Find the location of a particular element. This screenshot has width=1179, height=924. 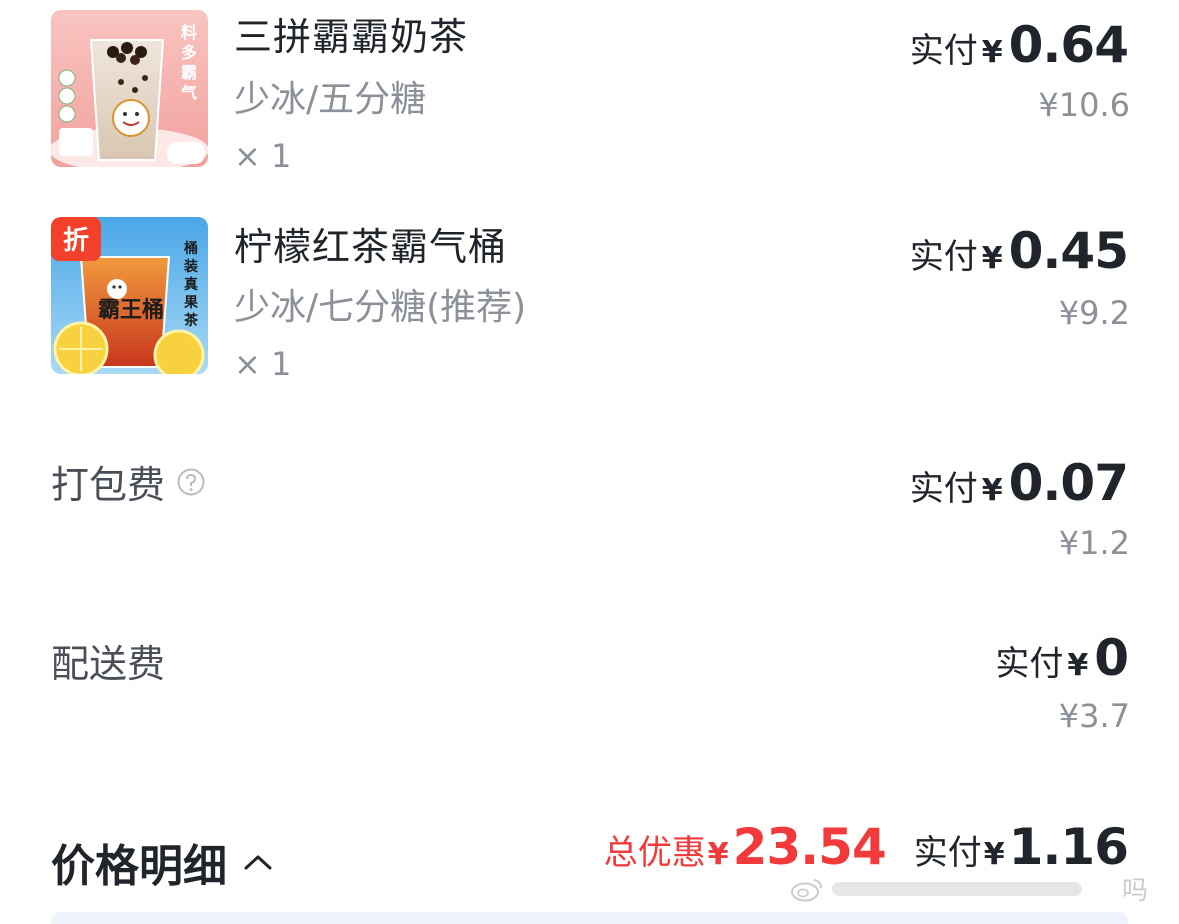

svg-text: 气 is located at coordinates (188, 92).